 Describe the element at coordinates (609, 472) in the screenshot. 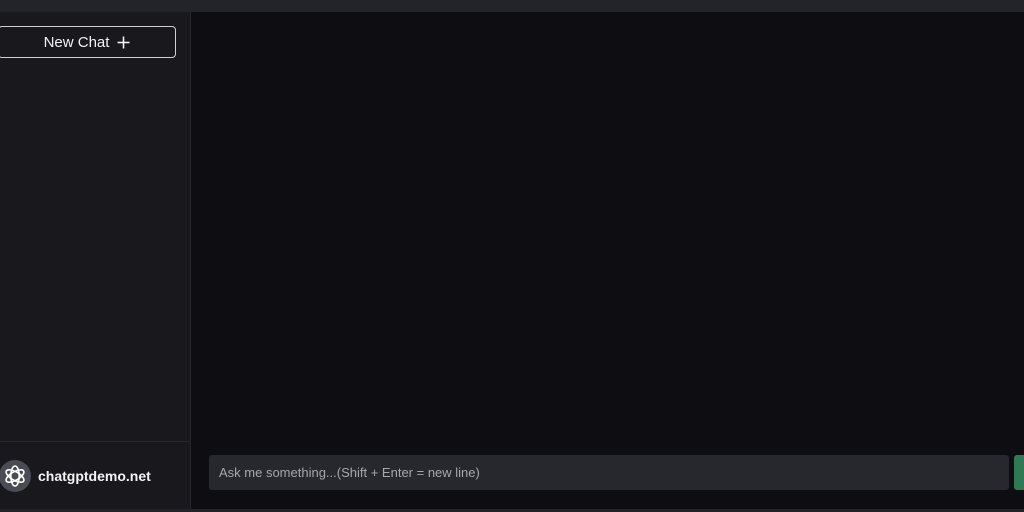

I see `message-input` at that location.